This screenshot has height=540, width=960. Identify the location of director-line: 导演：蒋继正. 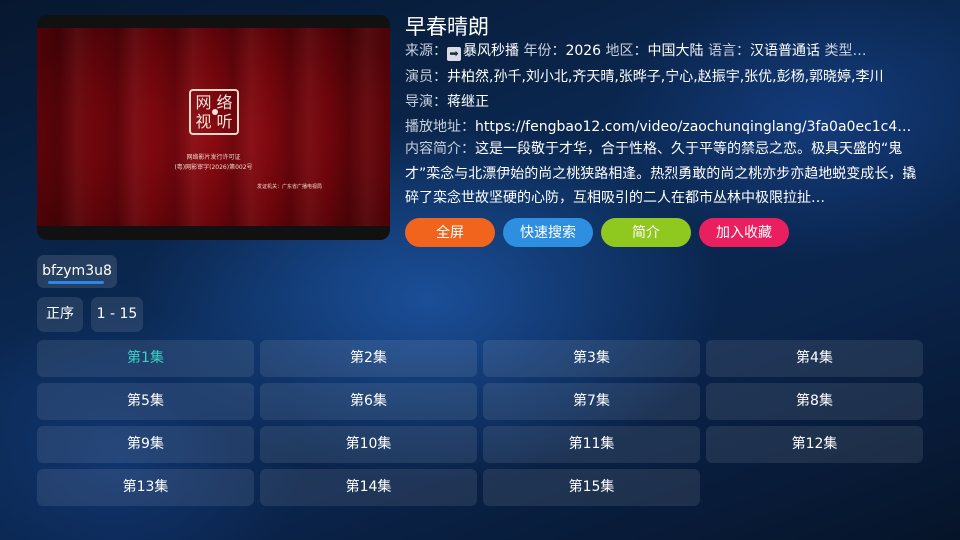
(662, 102).